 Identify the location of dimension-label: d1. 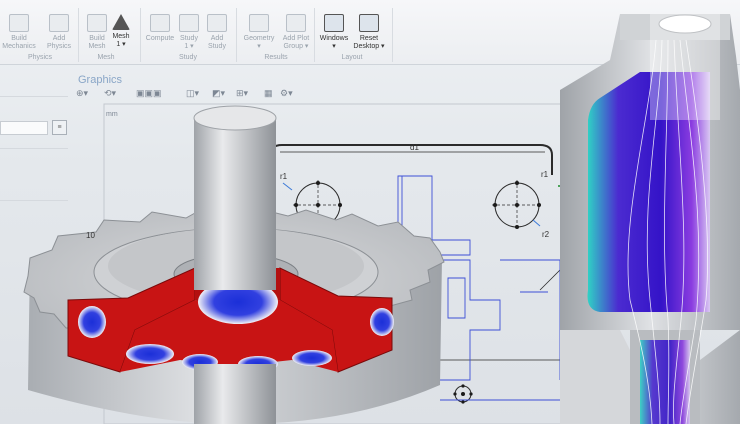
(414, 147).